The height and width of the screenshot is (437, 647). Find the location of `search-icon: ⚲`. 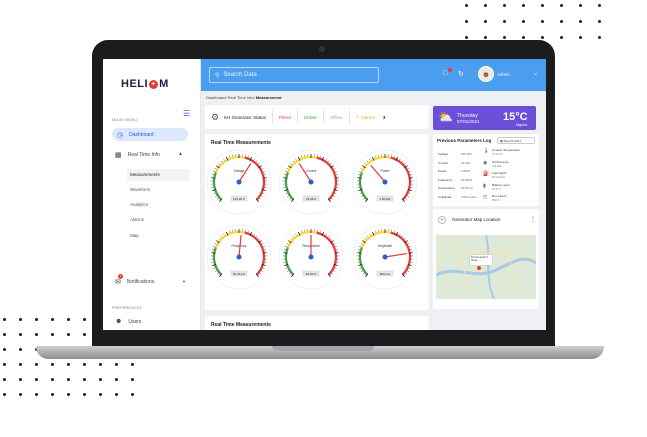

search-icon: ⚲ is located at coordinates (217, 75).